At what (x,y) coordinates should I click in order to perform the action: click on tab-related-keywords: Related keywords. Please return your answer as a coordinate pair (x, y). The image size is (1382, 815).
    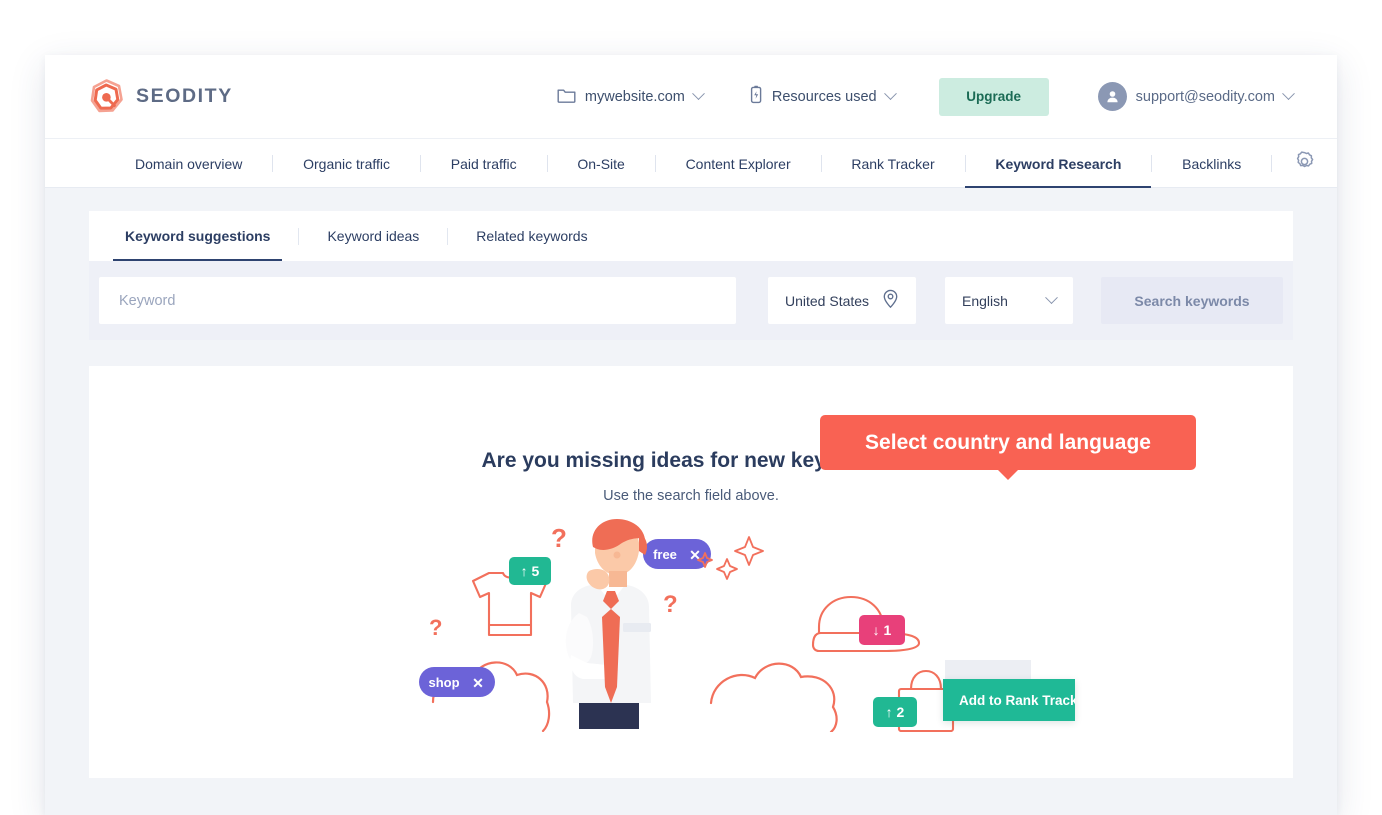
    Looking at the image, I should click on (531, 236).